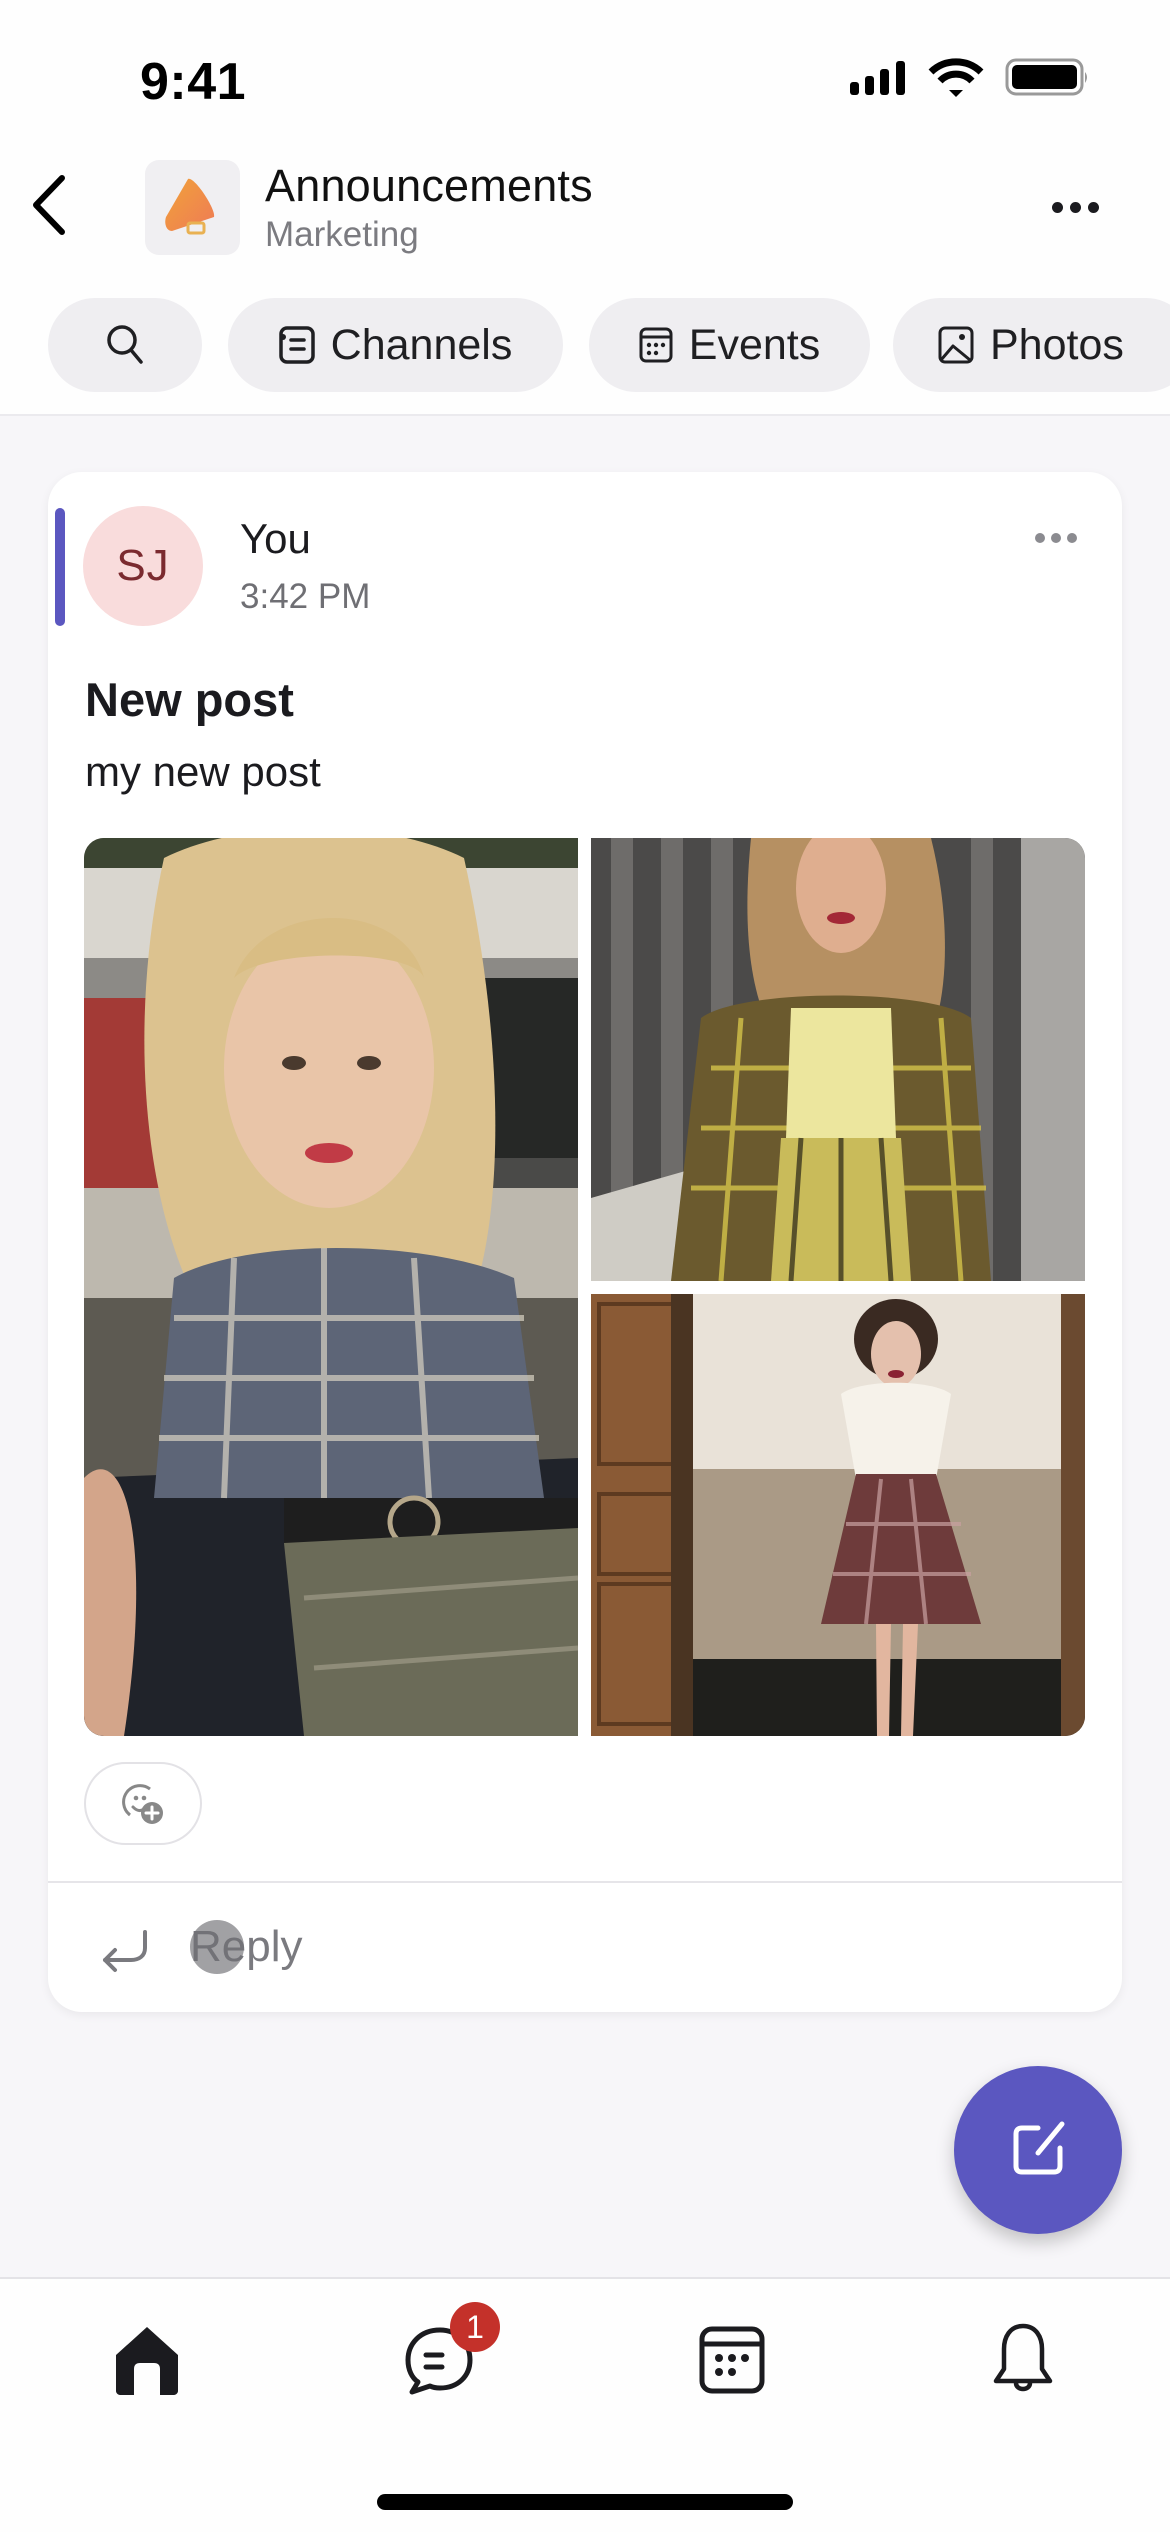 The width and height of the screenshot is (1170, 2532). I want to click on cellular-signal-icon, so click(877, 78).